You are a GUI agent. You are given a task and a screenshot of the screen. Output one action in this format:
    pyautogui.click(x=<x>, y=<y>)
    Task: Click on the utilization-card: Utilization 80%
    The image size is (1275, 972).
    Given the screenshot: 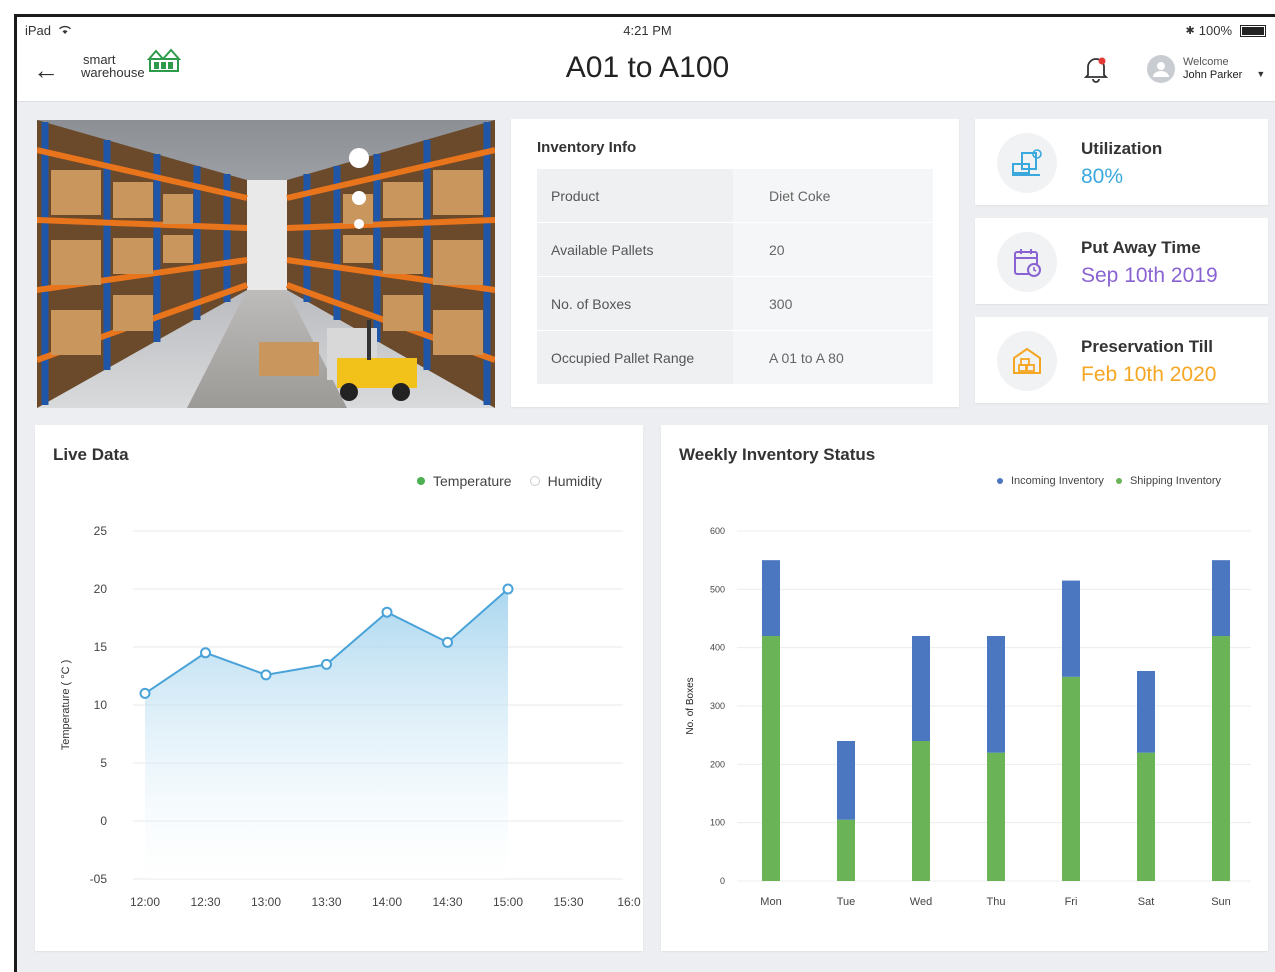 What is the action you would take?
    pyautogui.click(x=1121, y=162)
    